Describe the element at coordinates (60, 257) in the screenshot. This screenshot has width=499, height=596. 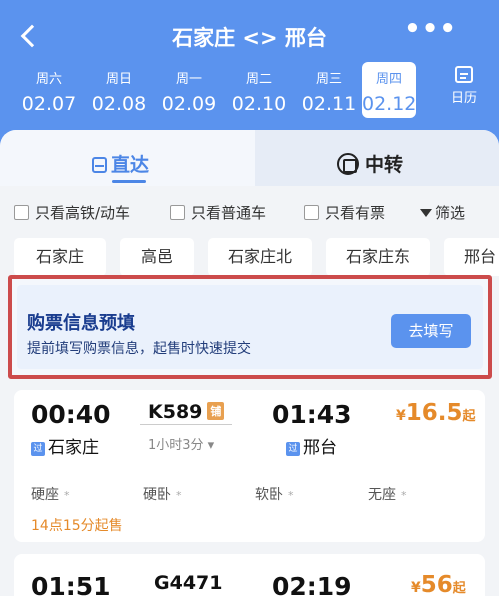
I see `station-chip: 石家庄` at that location.